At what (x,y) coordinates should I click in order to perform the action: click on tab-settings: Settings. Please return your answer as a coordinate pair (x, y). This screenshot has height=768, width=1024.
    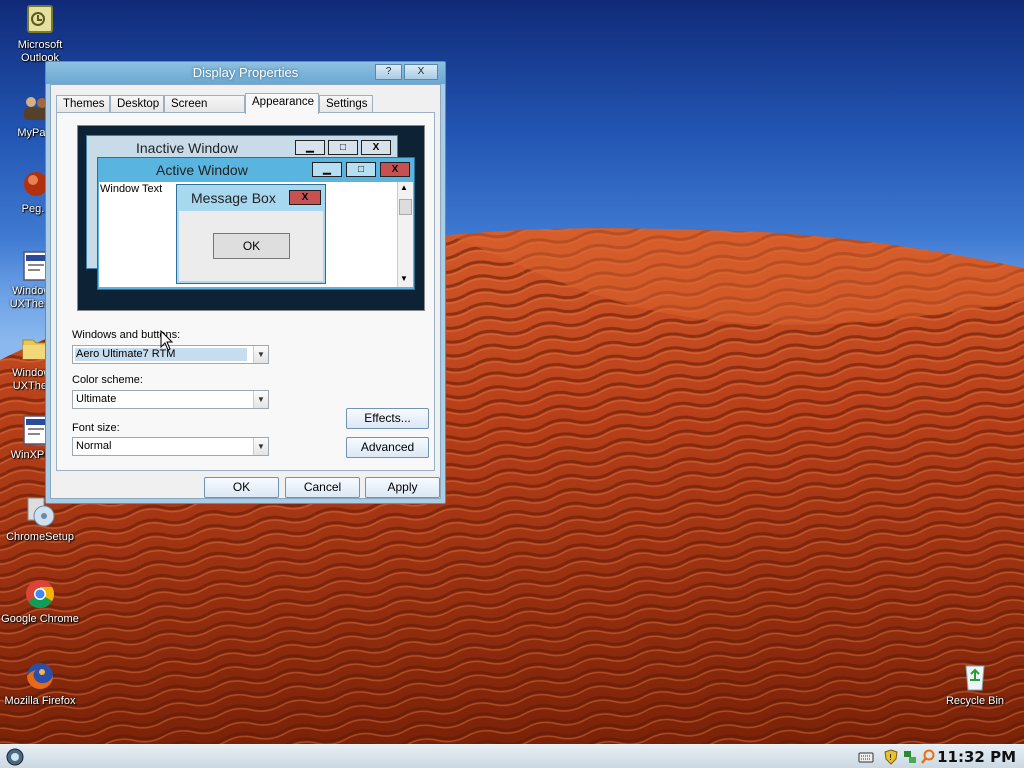
    Looking at the image, I should click on (346, 104).